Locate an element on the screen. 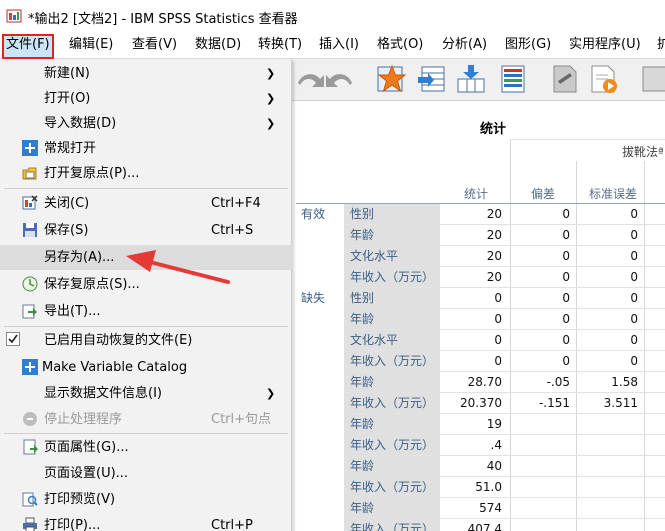 Image resolution: width=665 pixels, height=531 pixels. menu-item-open: 打开(O) ❯ is located at coordinates (146, 98).